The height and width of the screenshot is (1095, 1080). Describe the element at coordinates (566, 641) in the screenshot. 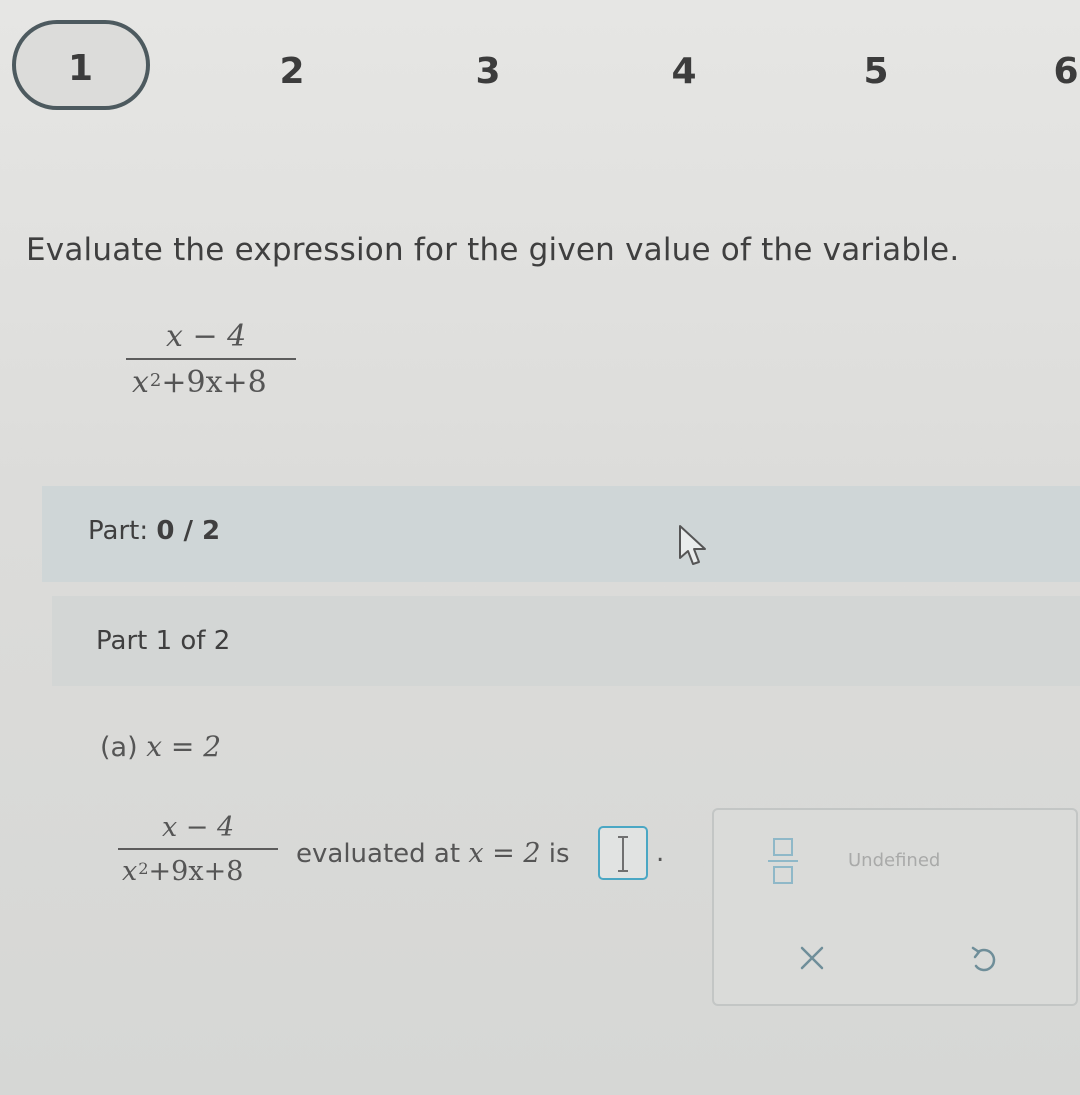

I see `part-1-bar: Part 1 of 2` at that location.